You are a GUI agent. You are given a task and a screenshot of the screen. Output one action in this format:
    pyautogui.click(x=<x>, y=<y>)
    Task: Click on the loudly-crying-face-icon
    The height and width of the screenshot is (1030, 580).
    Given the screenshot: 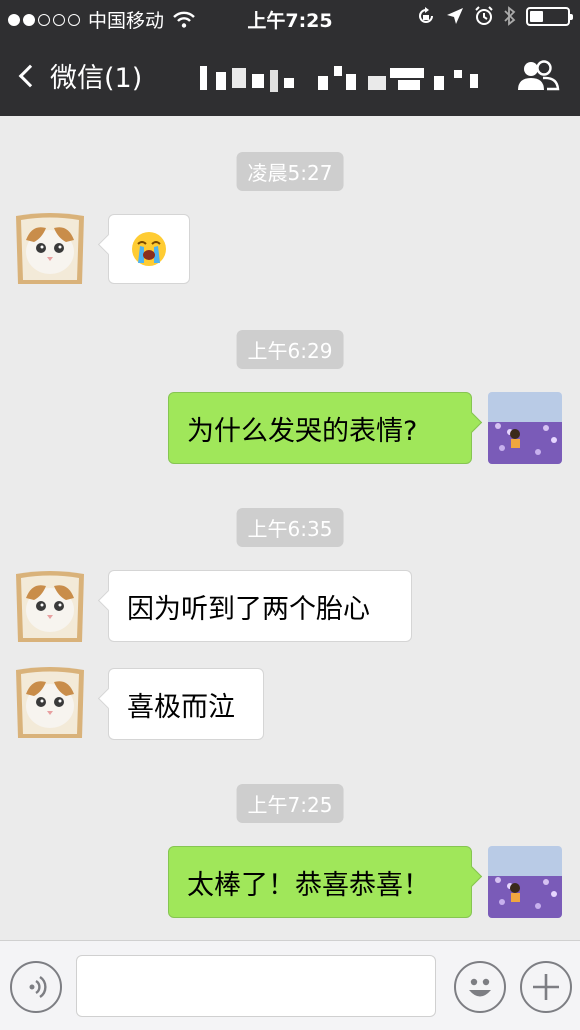 What is the action you would take?
    pyautogui.click(x=149, y=249)
    